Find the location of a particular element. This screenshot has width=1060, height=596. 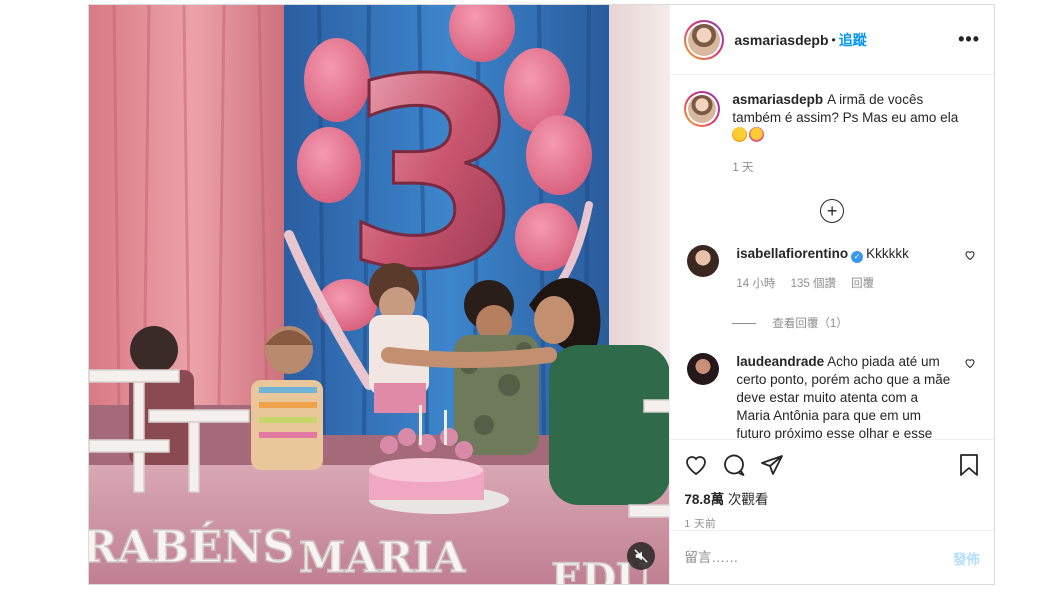

comment-composer: 發佈 is located at coordinates (832, 557).